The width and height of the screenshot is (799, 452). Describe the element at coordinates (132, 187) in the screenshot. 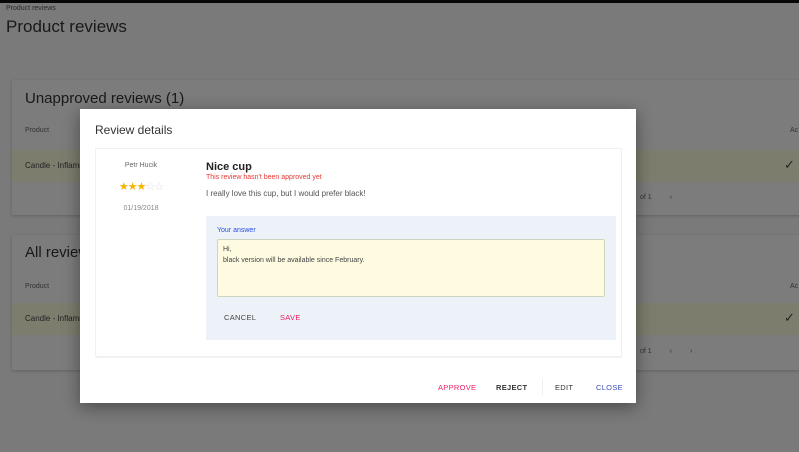

I see `star-filled-icon: ★★★` at that location.